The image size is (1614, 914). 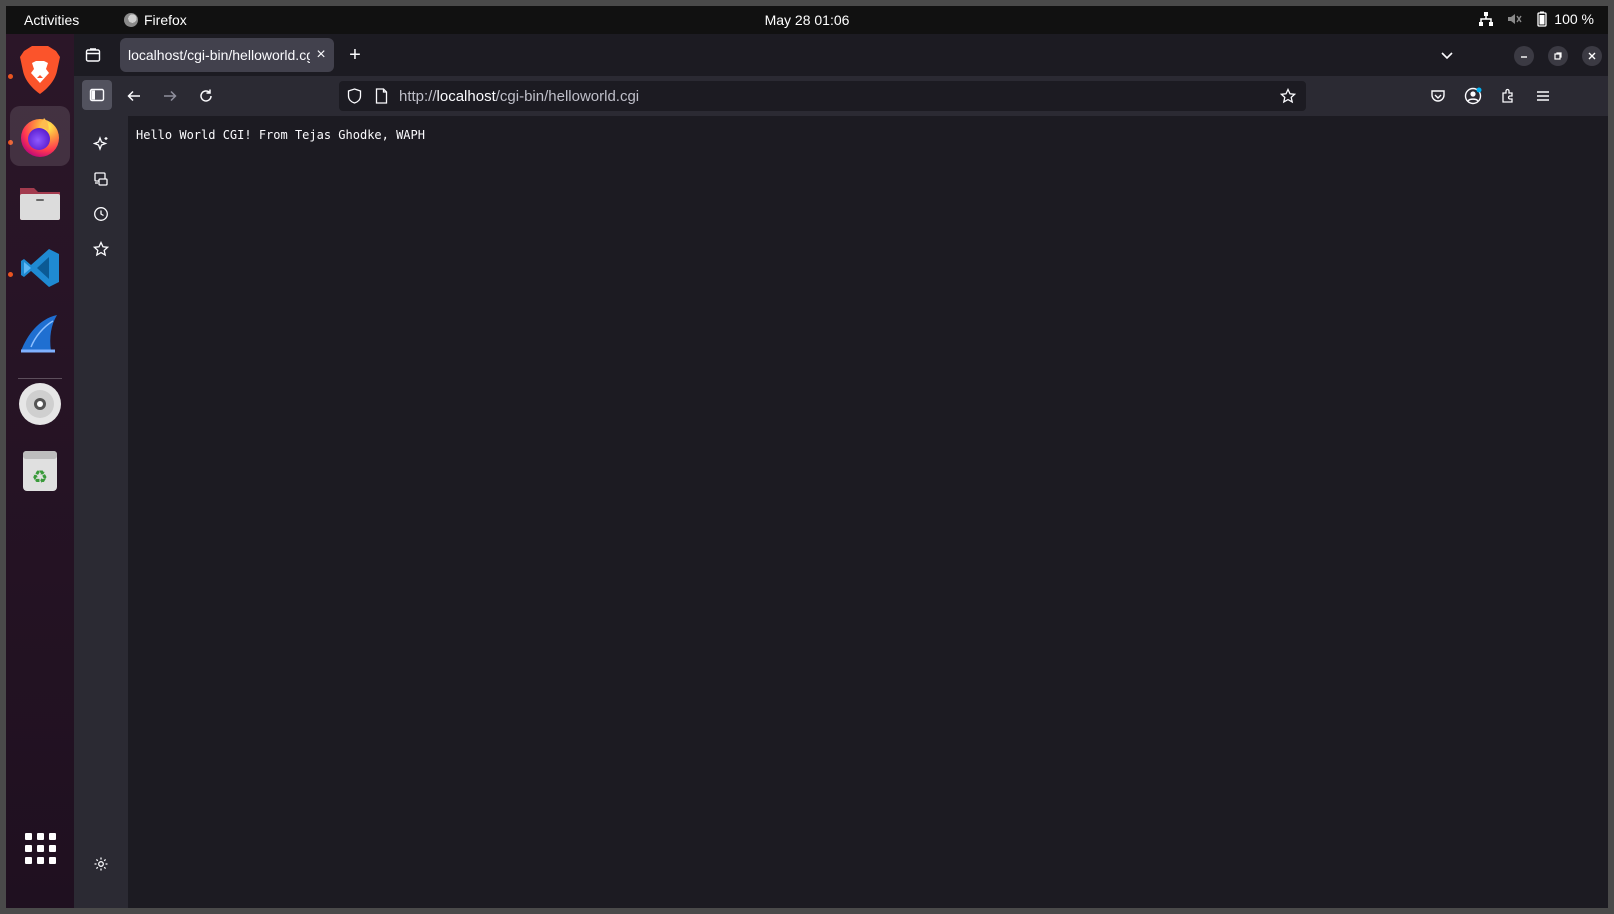 I want to click on activities-button: Activities, so click(x=51, y=20).